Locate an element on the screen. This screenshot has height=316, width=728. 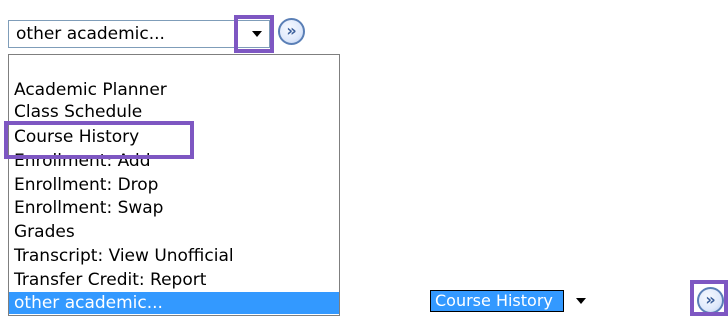
chevron-down-icon is located at coordinates (581, 301).